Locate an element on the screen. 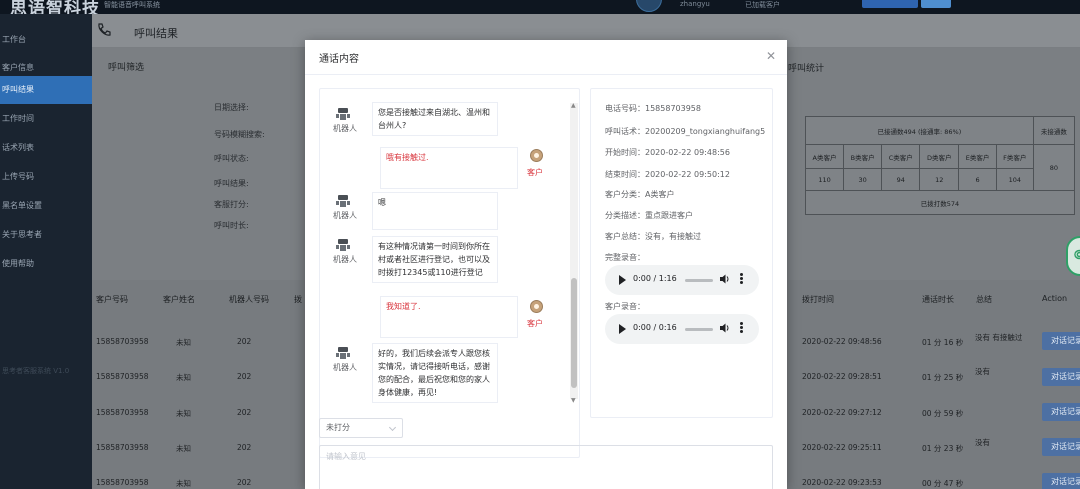 The width and height of the screenshot is (1080, 489). filter-label-status: 呼叫状态: is located at coordinates (231, 158).